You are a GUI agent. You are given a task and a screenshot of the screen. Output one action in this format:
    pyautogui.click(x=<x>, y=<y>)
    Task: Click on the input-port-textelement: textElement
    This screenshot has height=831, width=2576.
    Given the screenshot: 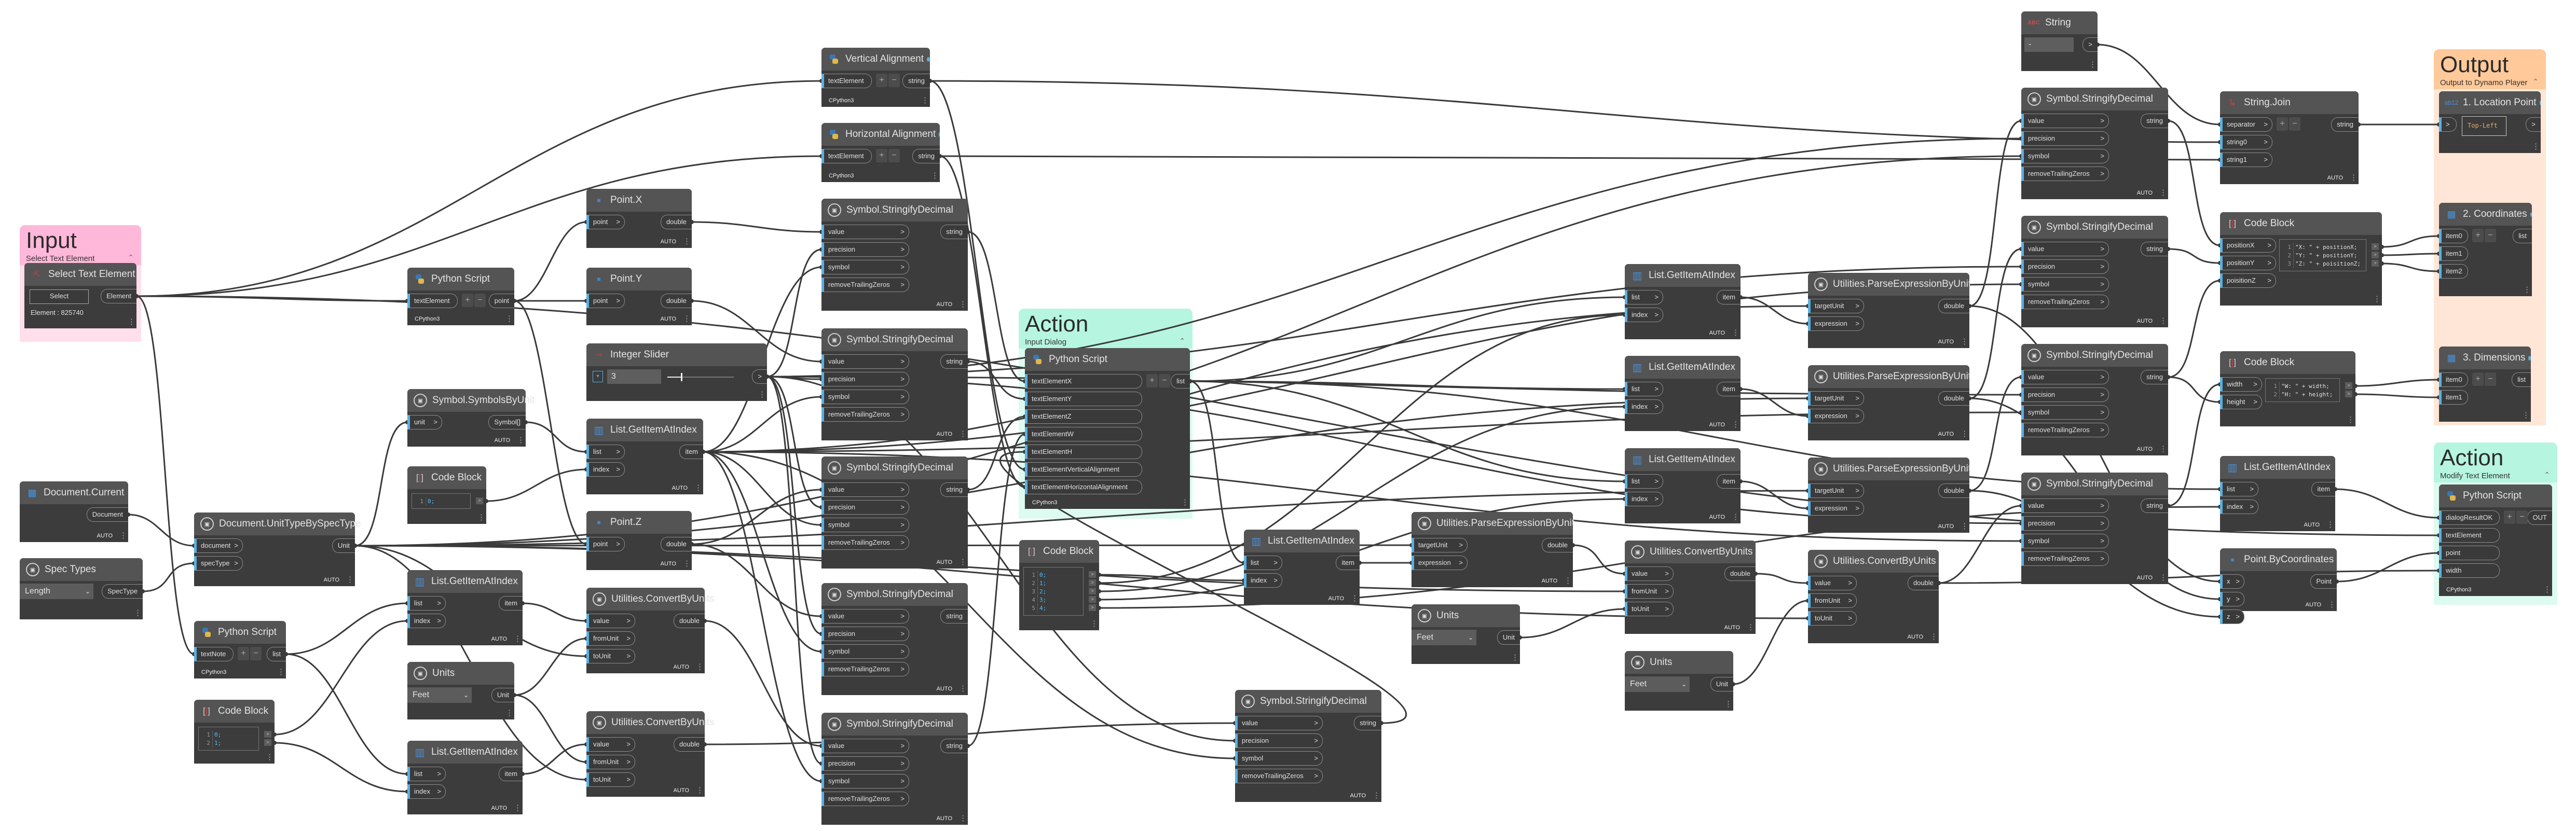 What is the action you would take?
    pyautogui.click(x=432, y=301)
    